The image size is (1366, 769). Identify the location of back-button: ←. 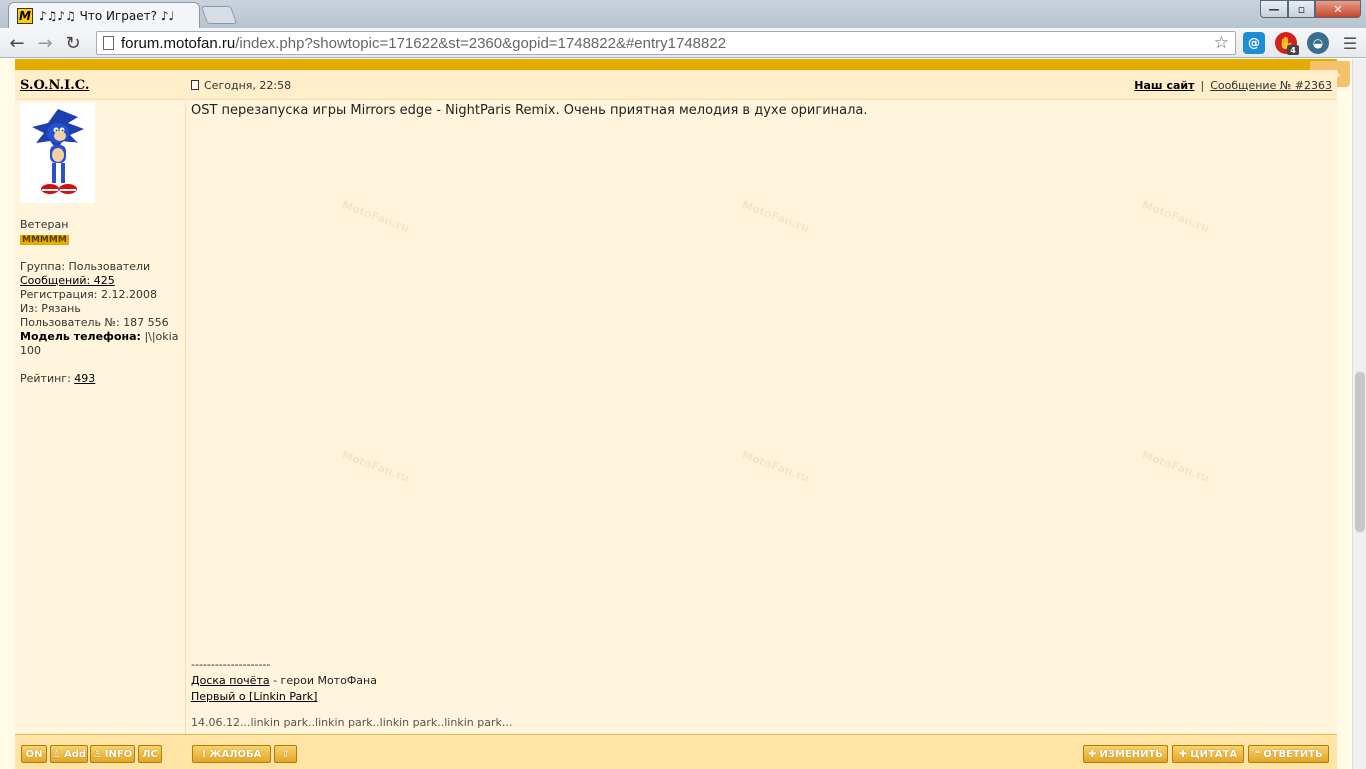
(17, 43).